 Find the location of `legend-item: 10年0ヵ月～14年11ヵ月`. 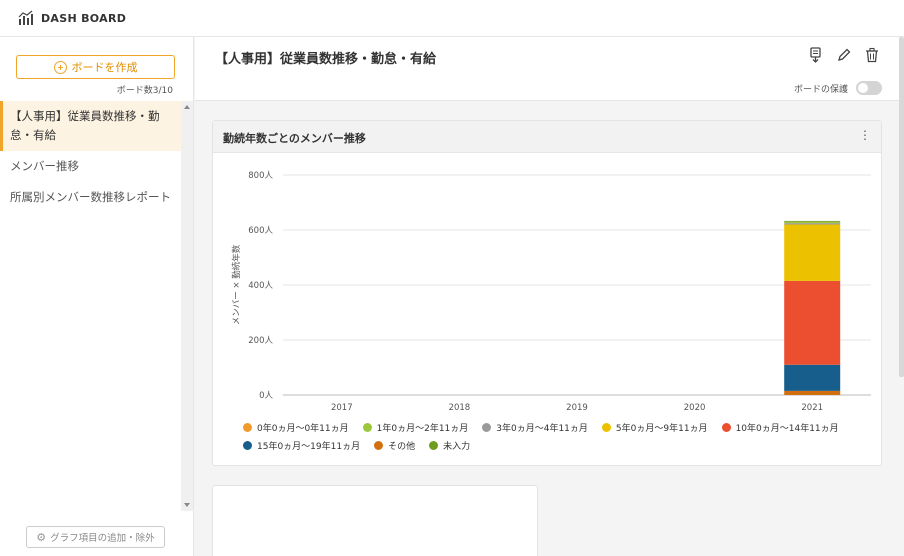

legend-item: 10年0ヵ月～14年11ヵ月 is located at coordinates (780, 427).